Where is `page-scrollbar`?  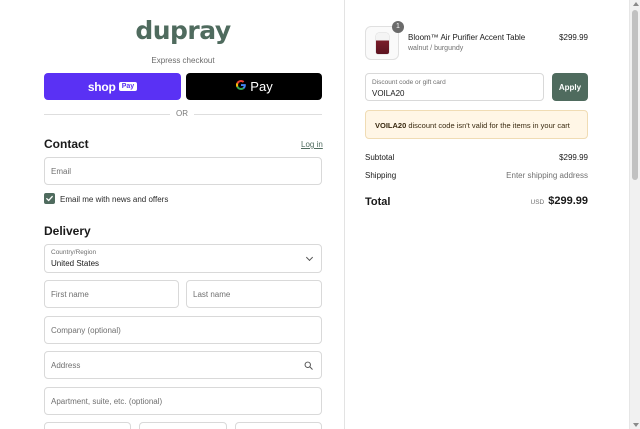 page-scrollbar is located at coordinates (634, 214).